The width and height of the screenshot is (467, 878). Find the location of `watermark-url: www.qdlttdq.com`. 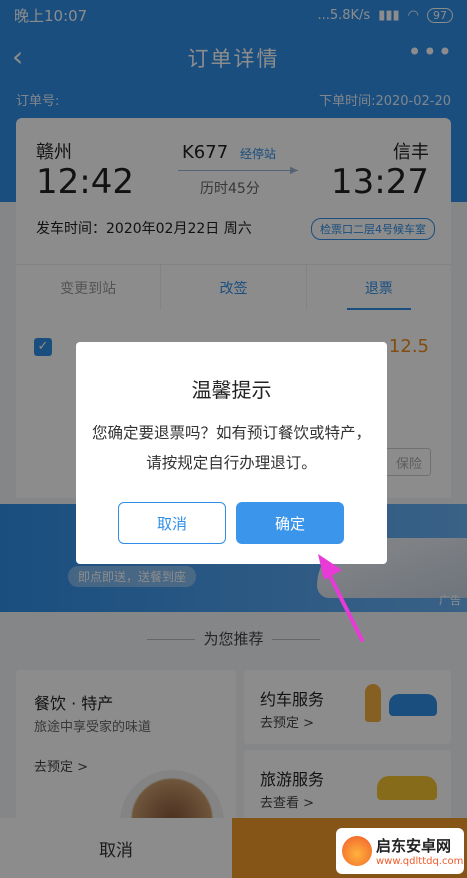

watermark-url: www.qdlttdq.com is located at coordinates (420, 861).